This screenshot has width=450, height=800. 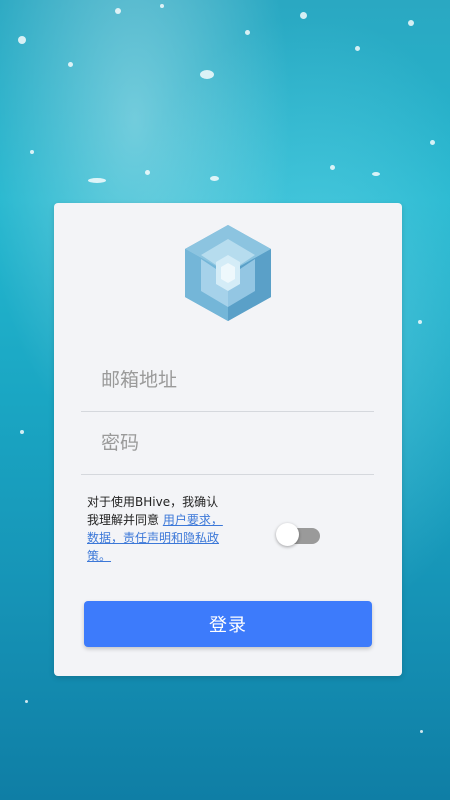 I want to click on password-field-container, so click(x=227, y=443).